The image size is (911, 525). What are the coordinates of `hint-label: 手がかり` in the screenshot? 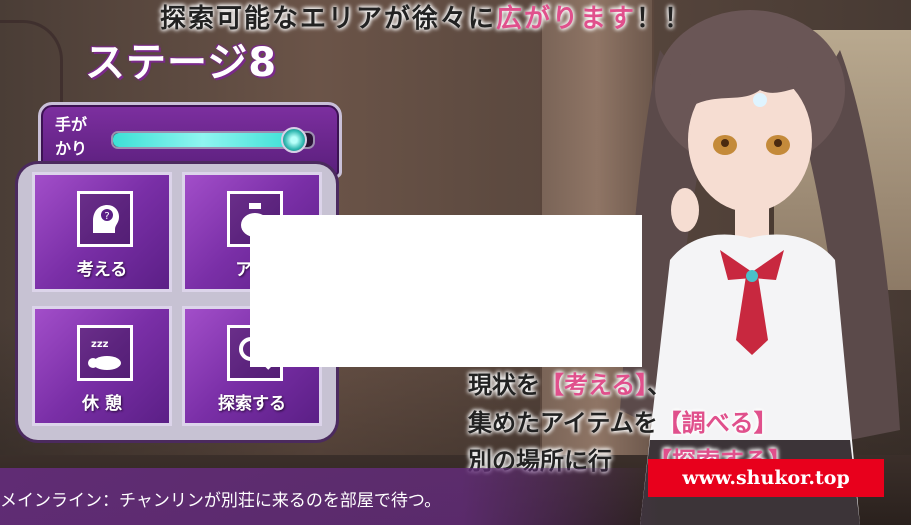 It's located at (71, 136).